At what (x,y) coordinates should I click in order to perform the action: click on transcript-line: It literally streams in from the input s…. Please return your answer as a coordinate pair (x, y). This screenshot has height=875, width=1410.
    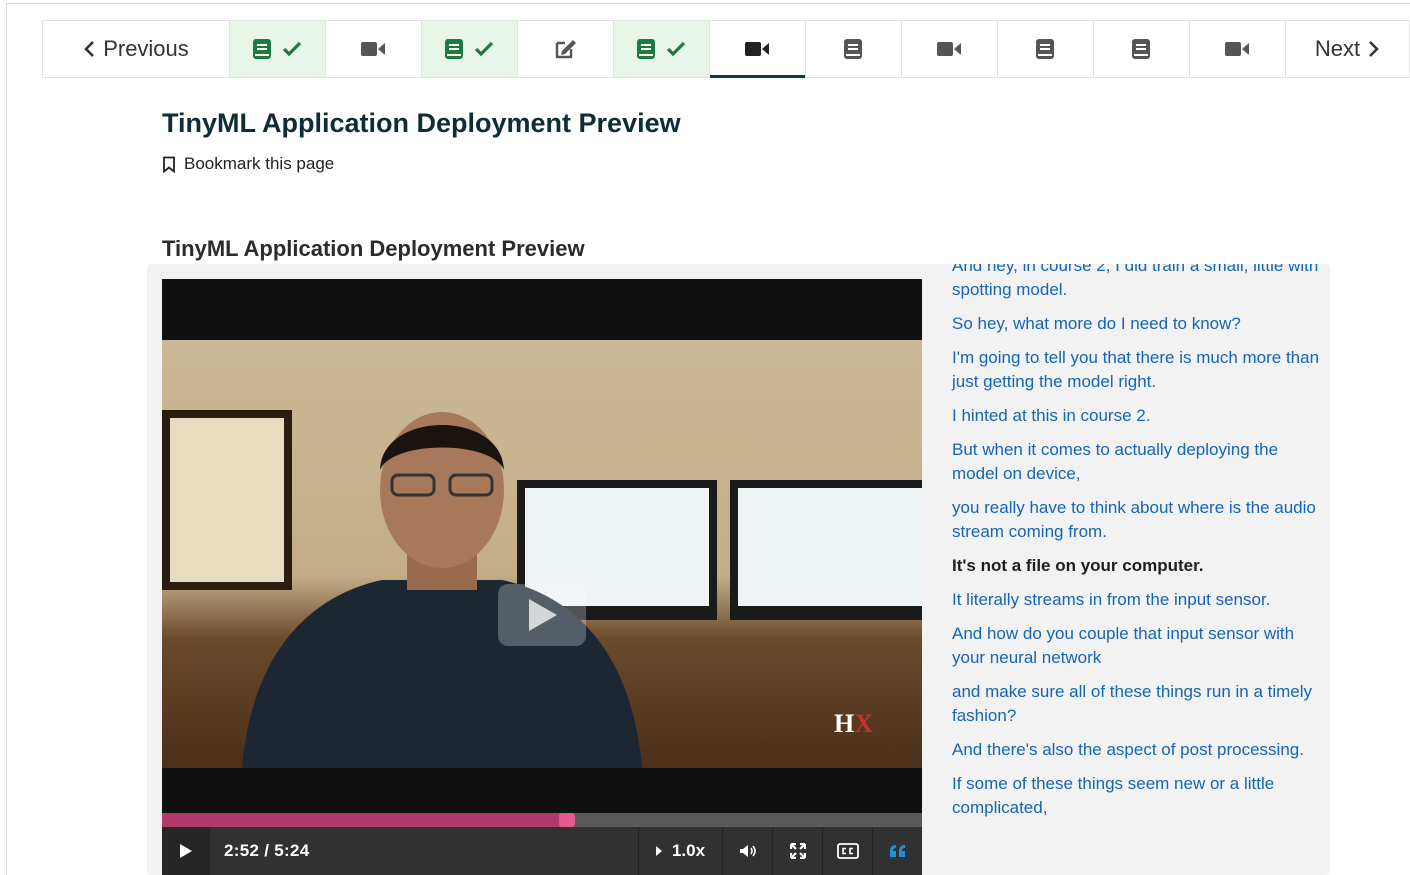
    Looking at the image, I should click on (1137, 600).